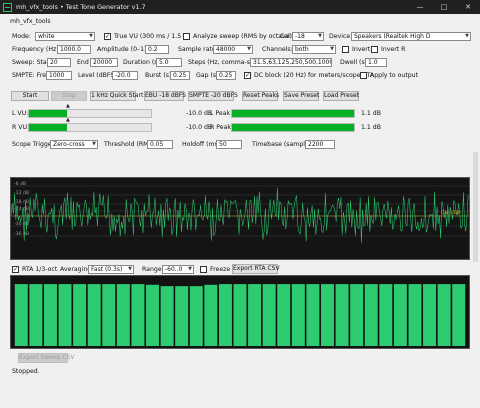 This screenshot has width=480, height=408. Describe the element at coordinates (354, 62) in the screenshot. I see `dwell-label: Dwell (s)` at that location.